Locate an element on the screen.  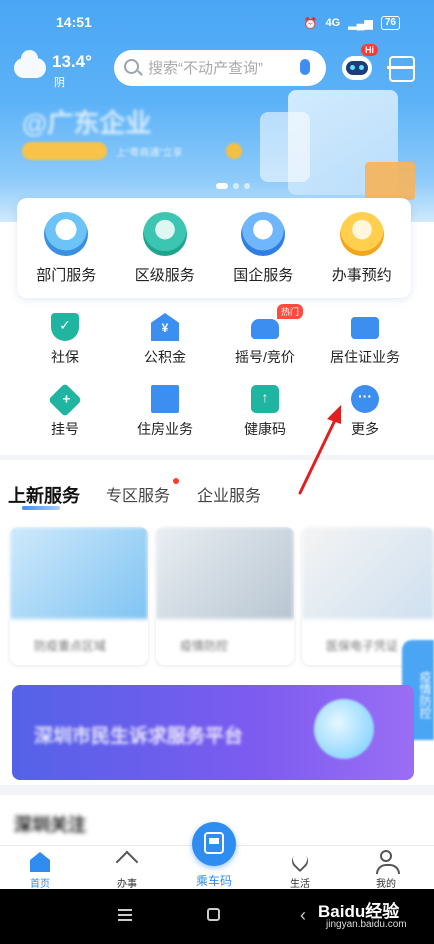
alarm-icon: ⏰ is located at coordinates (310, 23).